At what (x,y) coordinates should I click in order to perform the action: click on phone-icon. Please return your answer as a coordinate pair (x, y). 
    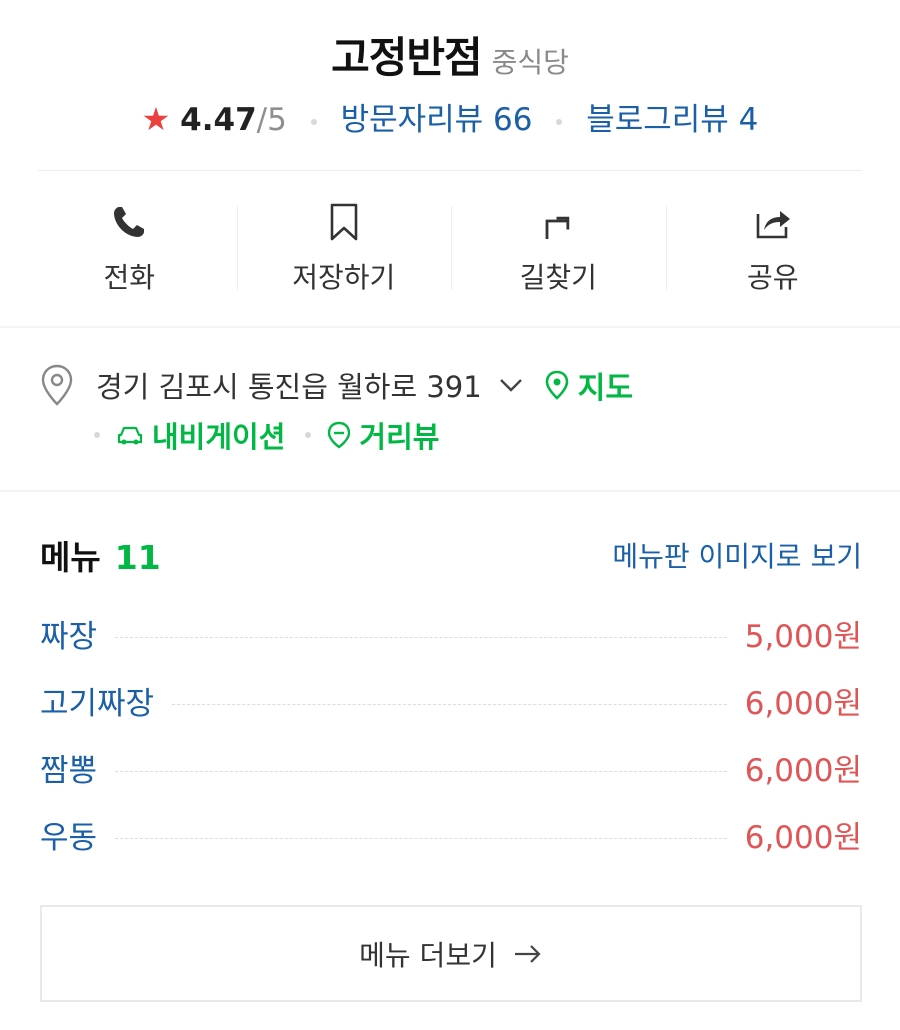
    Looking at the image, I should click on (129, 222).